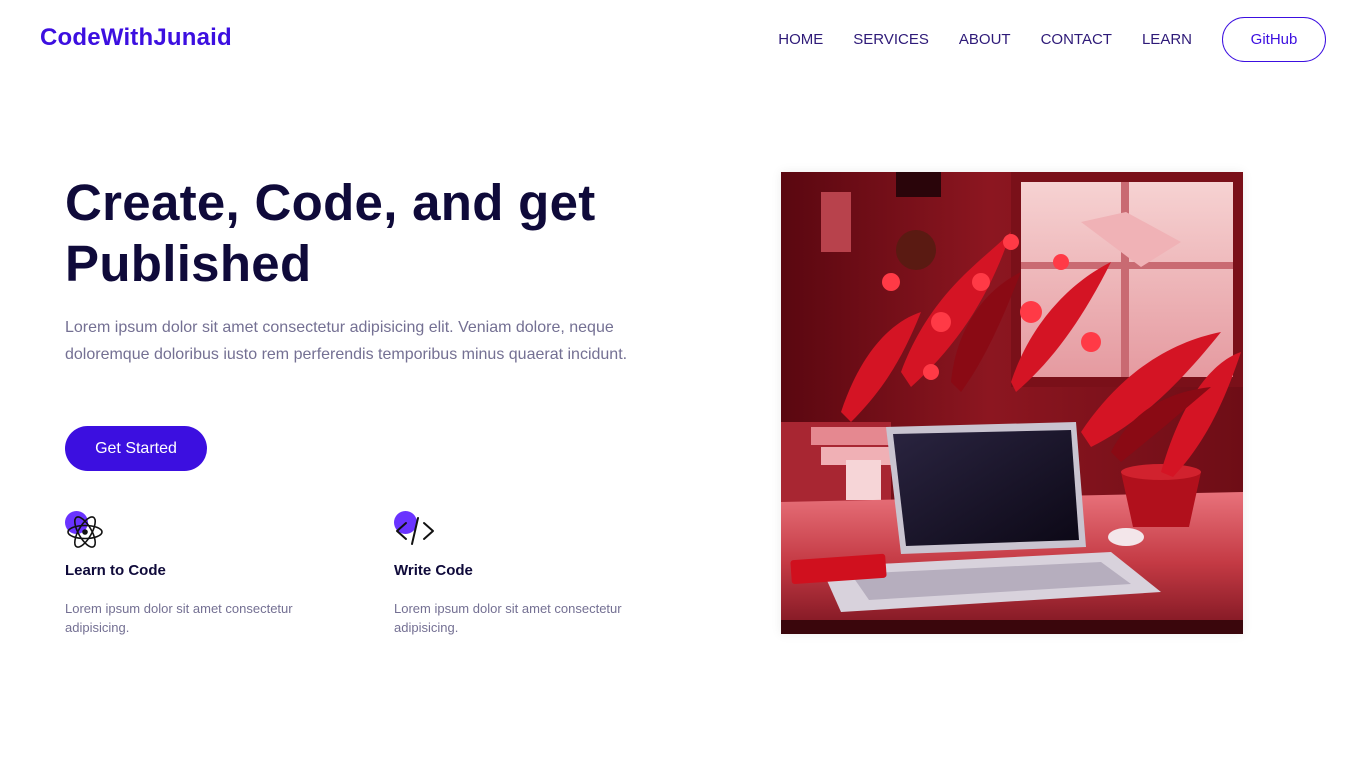  What do you see at coordinates (1076, 39) in the screenshot?
I see `nav-link-contact: CONTACT` at bounding box center [1076, 39].